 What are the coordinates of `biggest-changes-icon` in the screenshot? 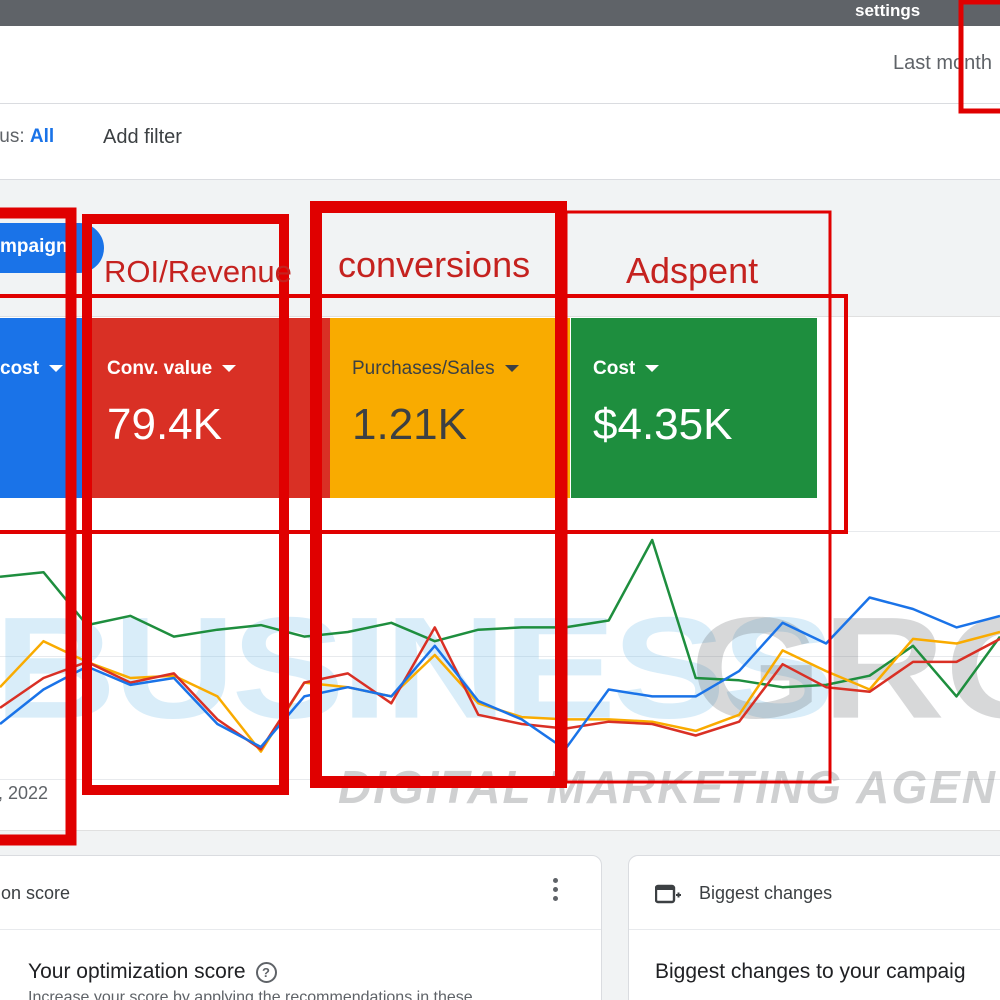 It's located at (668, 894).